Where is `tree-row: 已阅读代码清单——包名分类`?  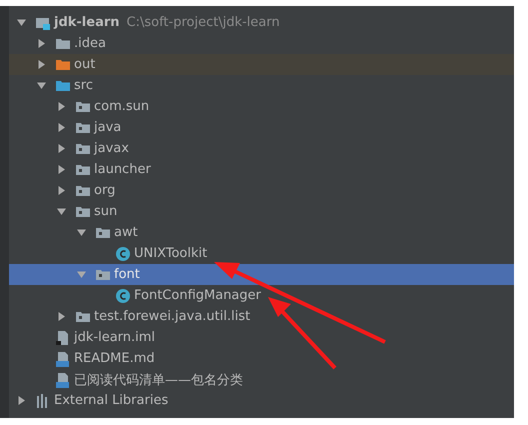 tree-row: 已阅读代码清单——包名分类 is located at coordinates (261, 379).